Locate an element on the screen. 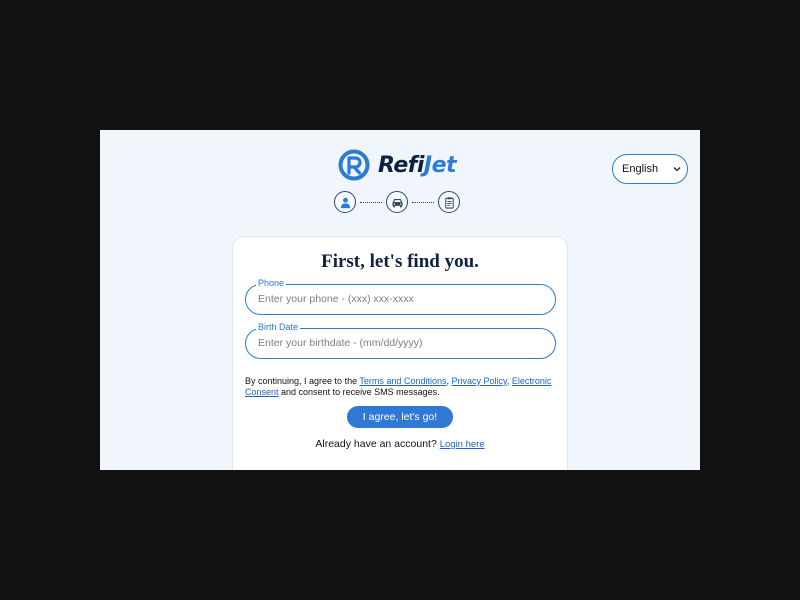 The width and height of the screenshot is (800, 600). step-review is located at coordinates (449, 202).